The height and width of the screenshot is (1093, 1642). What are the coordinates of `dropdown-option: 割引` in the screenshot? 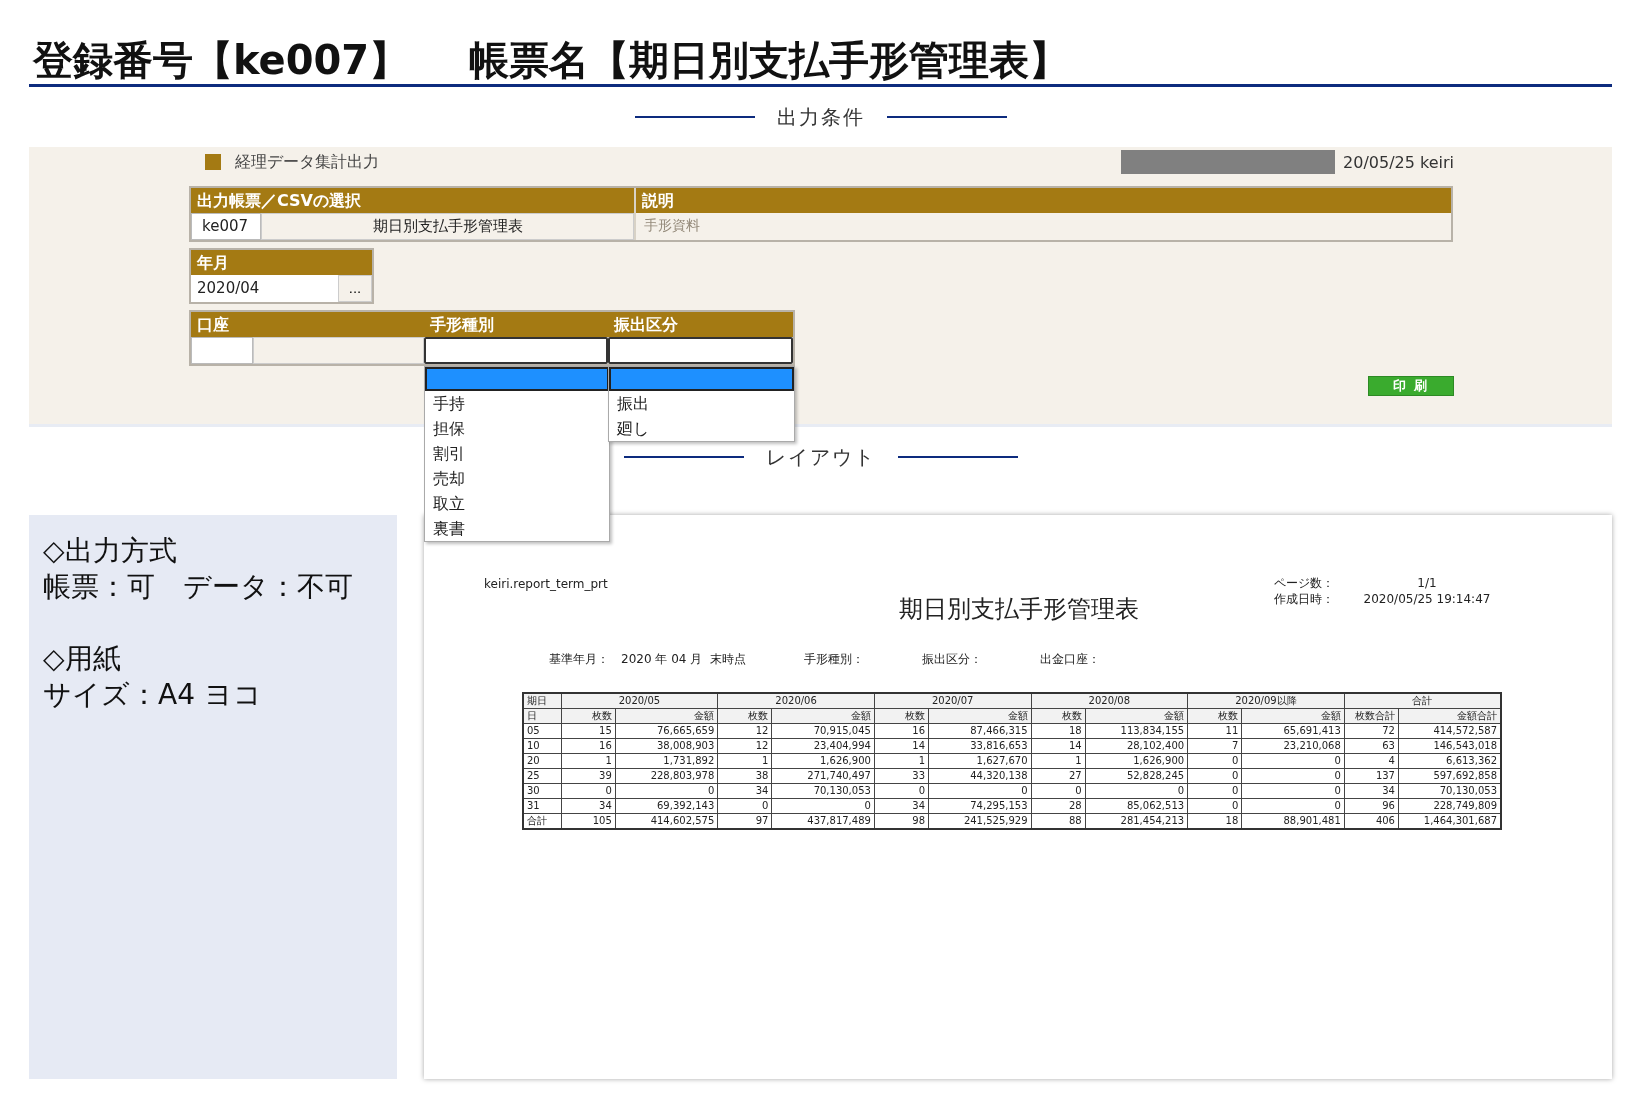 It's located at (517, 453).